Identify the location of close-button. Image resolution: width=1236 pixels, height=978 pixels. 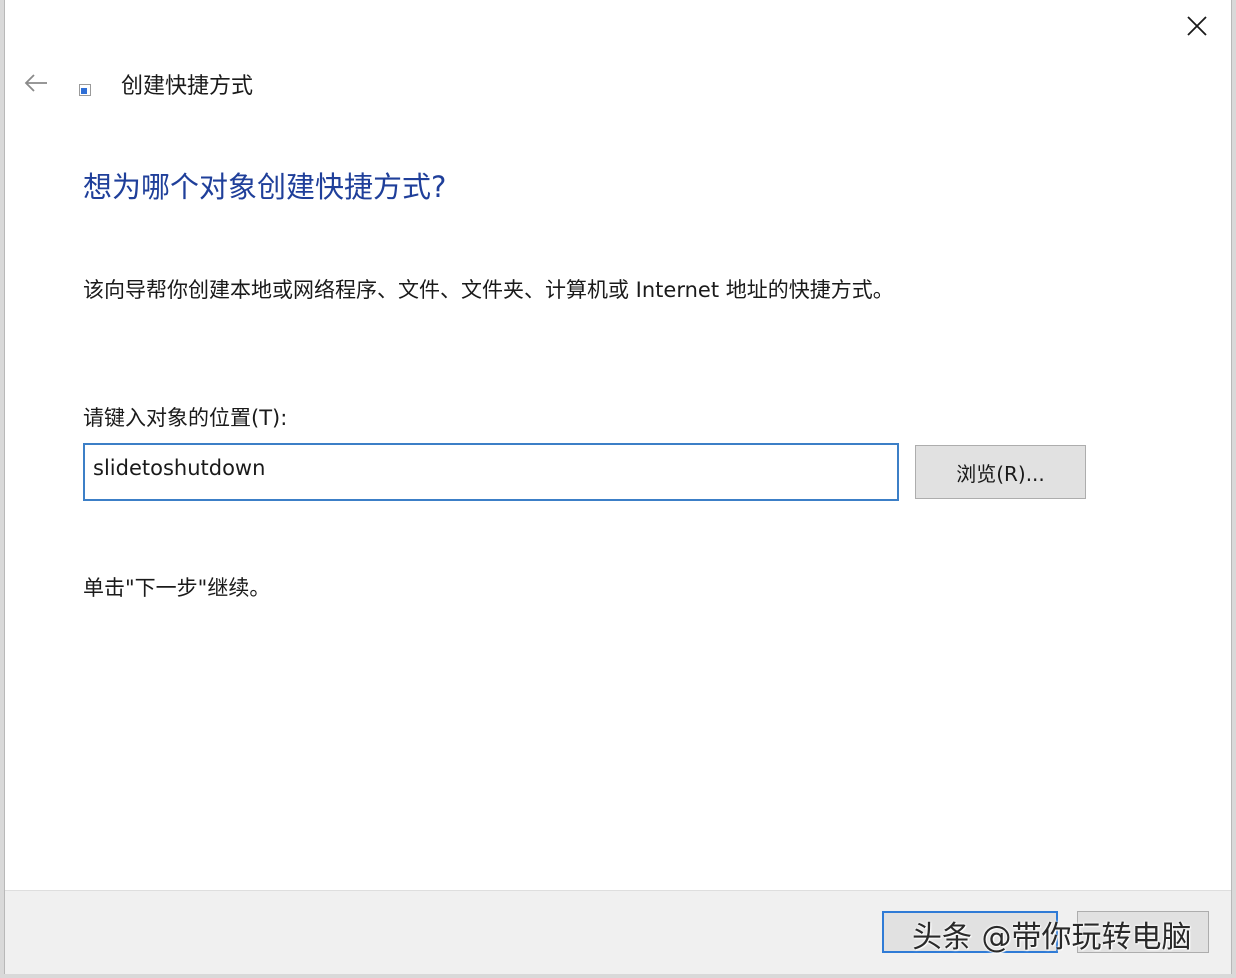
(1197, 26).